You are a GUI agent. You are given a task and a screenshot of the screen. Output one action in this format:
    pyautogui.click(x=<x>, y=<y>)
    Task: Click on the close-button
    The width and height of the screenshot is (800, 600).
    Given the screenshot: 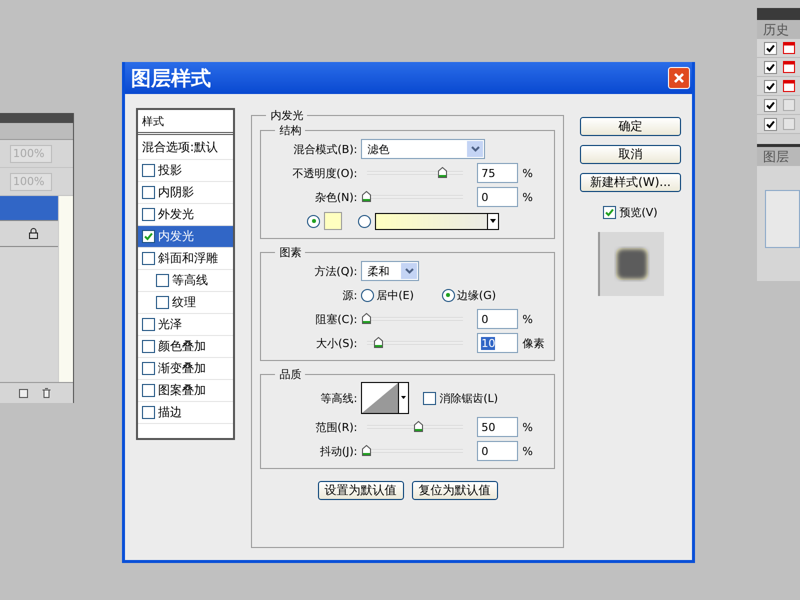 What is the action you would take?
    pyautogui.click(x=679, y=78)
    